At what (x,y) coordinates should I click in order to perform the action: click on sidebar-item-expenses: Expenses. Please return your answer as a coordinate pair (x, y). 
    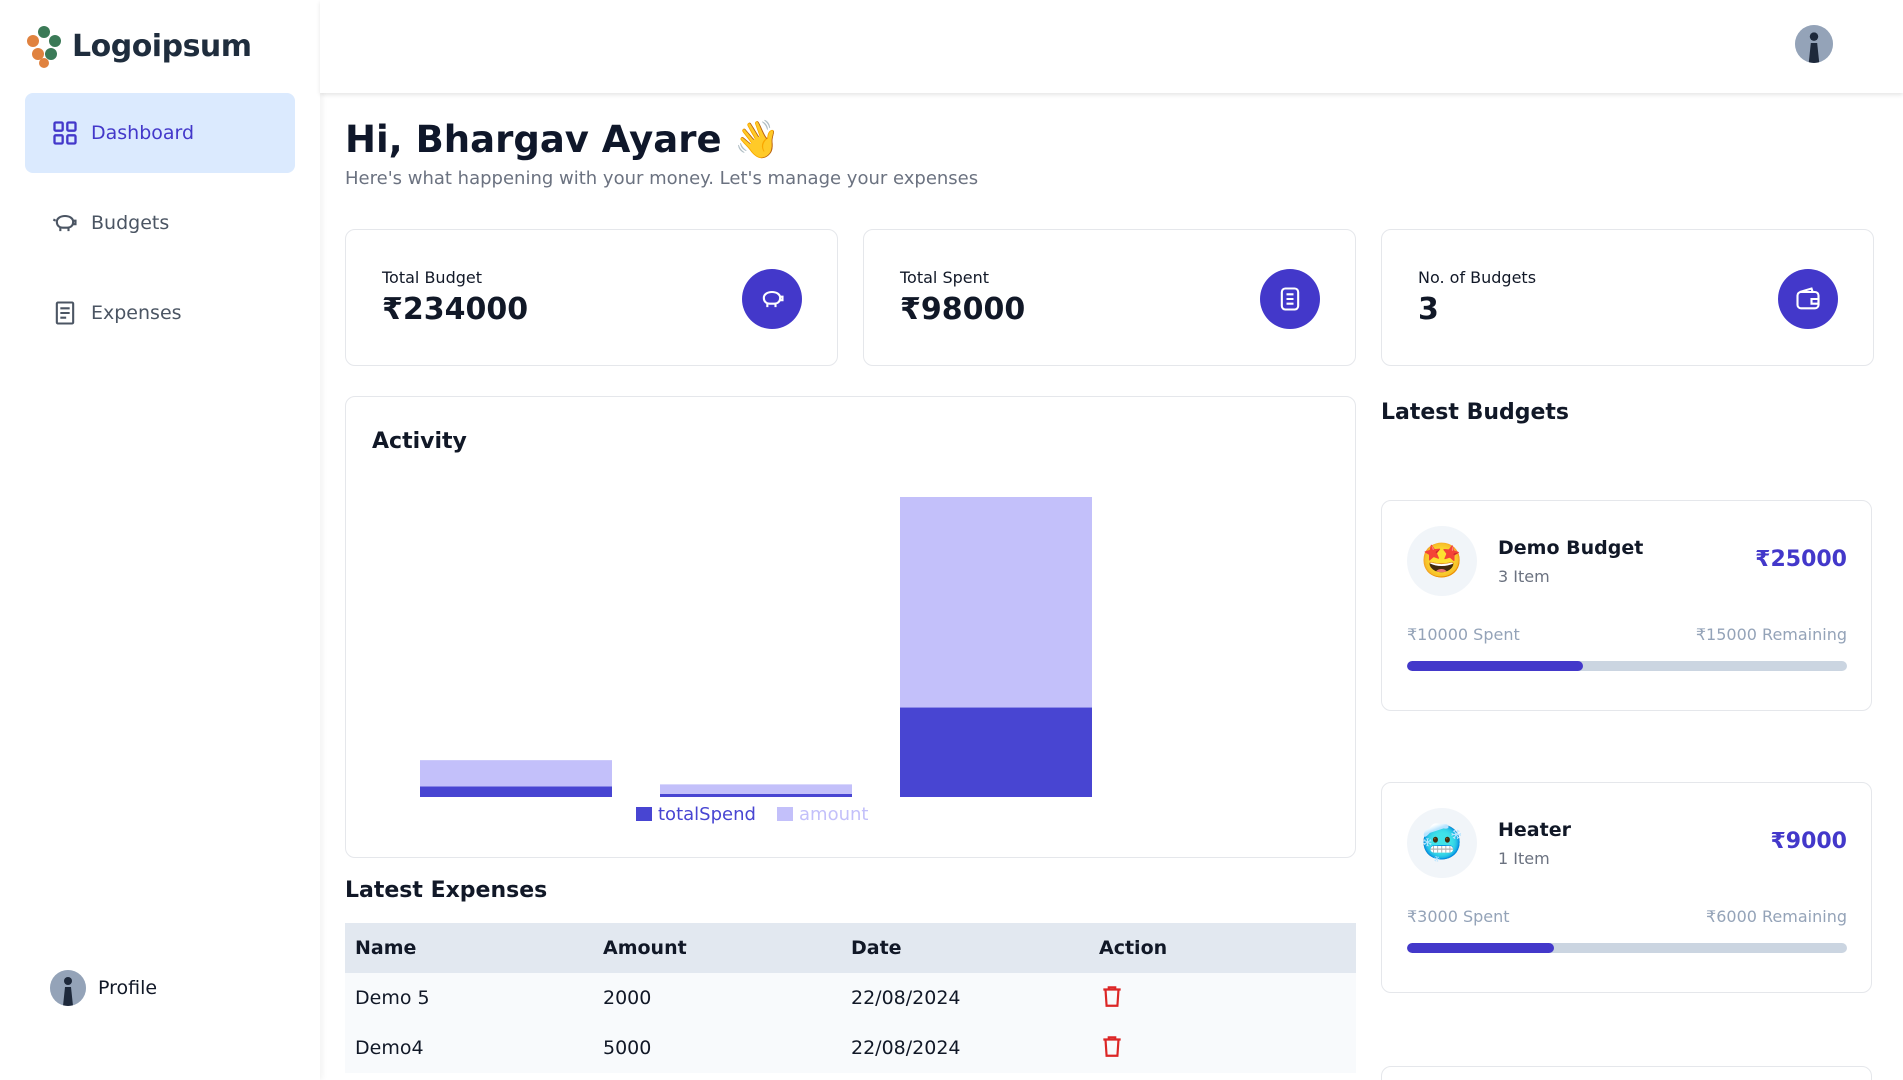
    Looking at the image, I should click on (160, 313).